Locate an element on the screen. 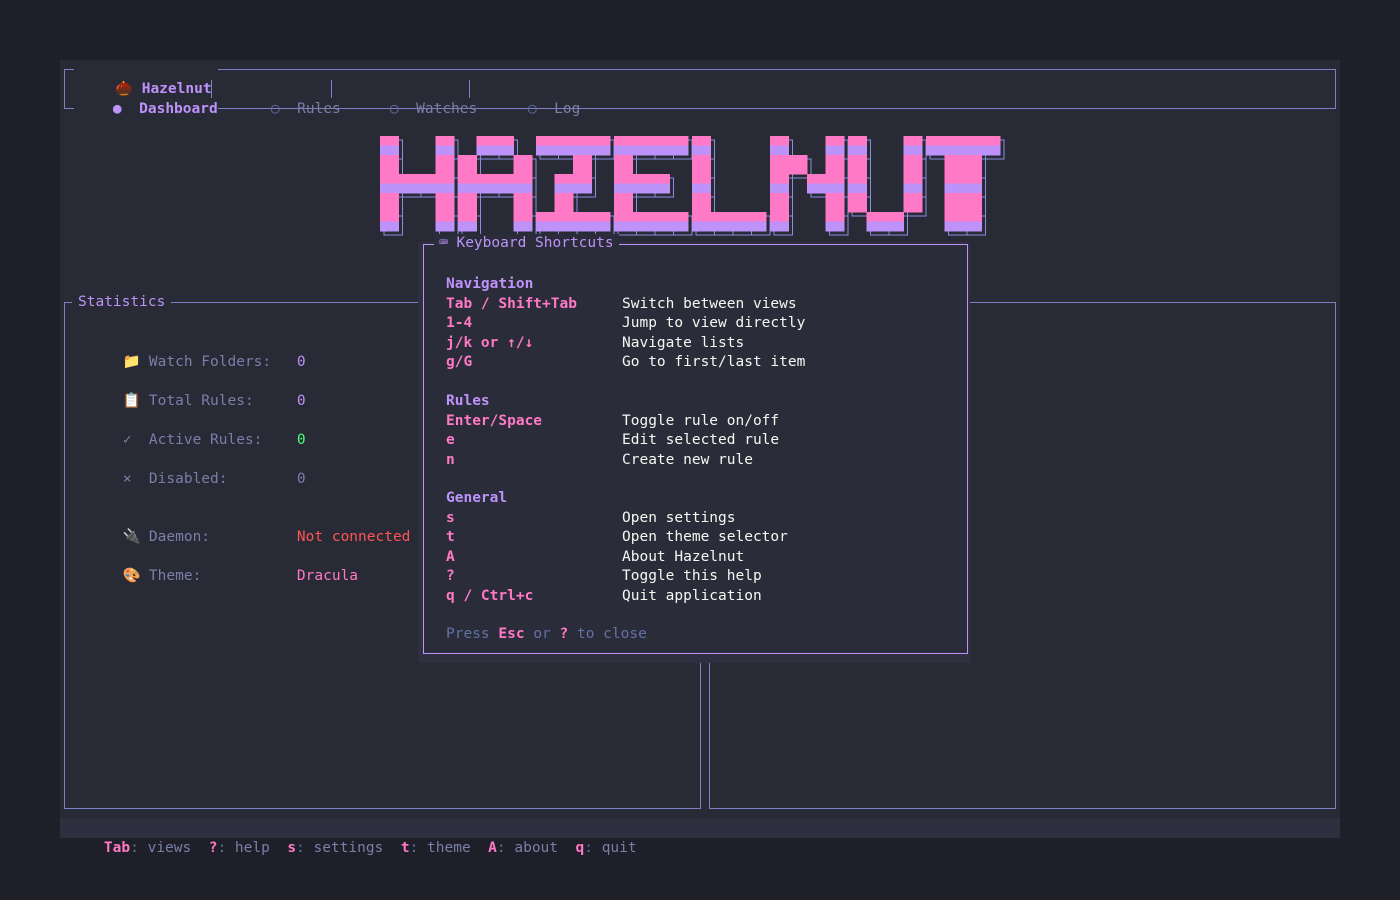 The image size is (1400, 900). shortcut-desc: Jump to view directly is located at coordinates (714, 323).